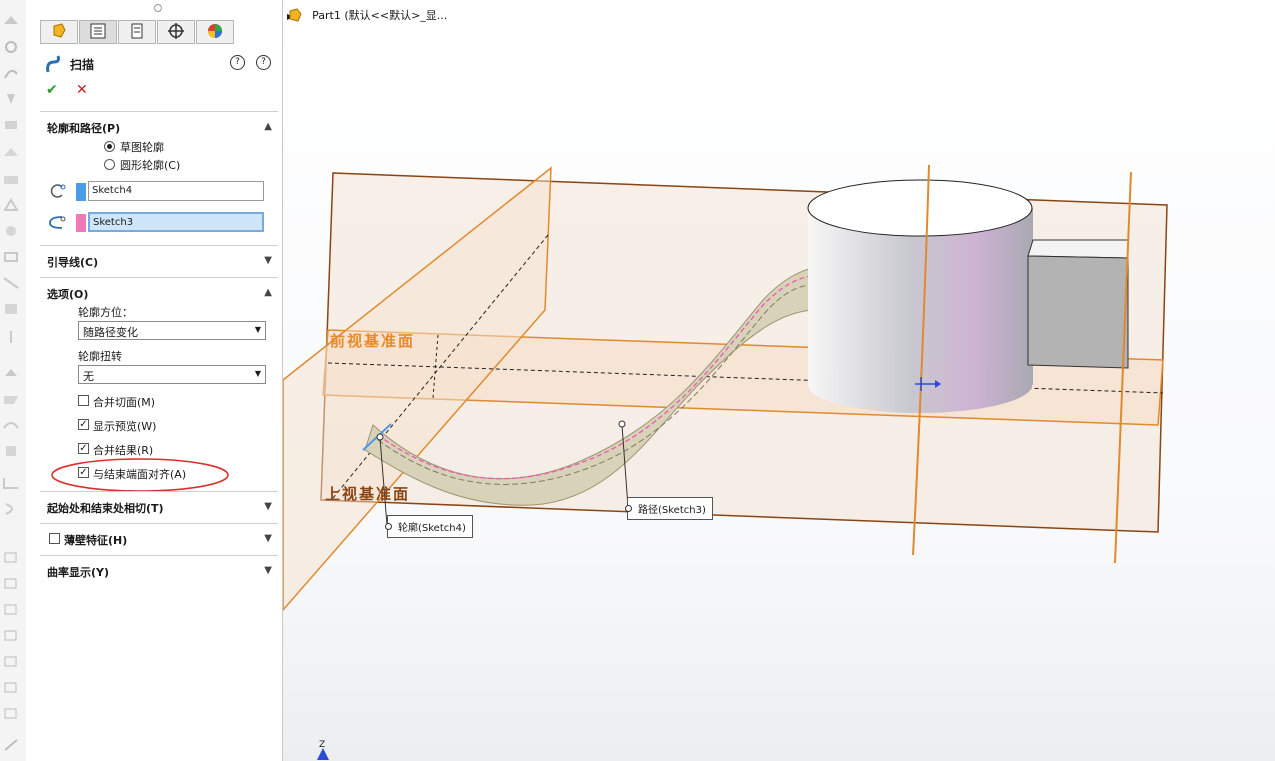 The image size is (1275, 761). I want to click on view-right-icon, so click(11, 635).